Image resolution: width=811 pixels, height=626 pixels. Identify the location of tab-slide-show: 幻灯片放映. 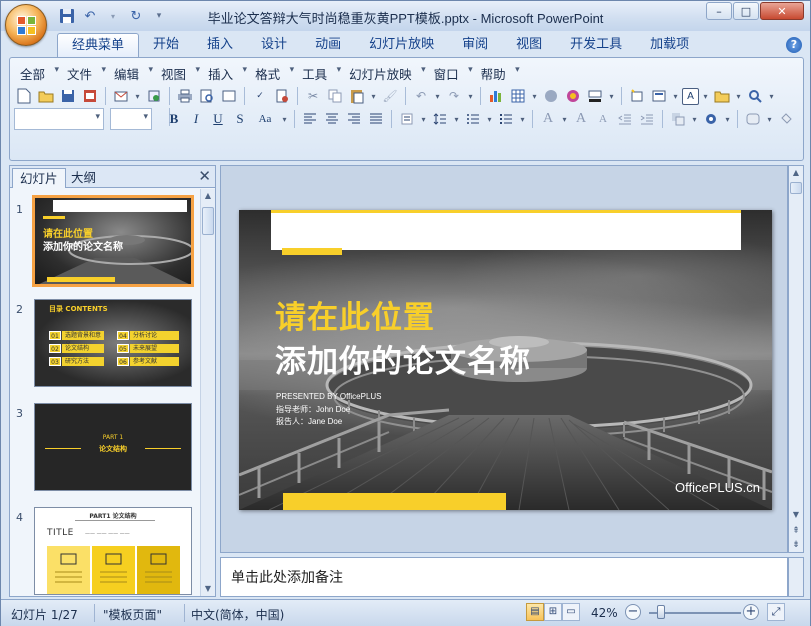
(401, 45).